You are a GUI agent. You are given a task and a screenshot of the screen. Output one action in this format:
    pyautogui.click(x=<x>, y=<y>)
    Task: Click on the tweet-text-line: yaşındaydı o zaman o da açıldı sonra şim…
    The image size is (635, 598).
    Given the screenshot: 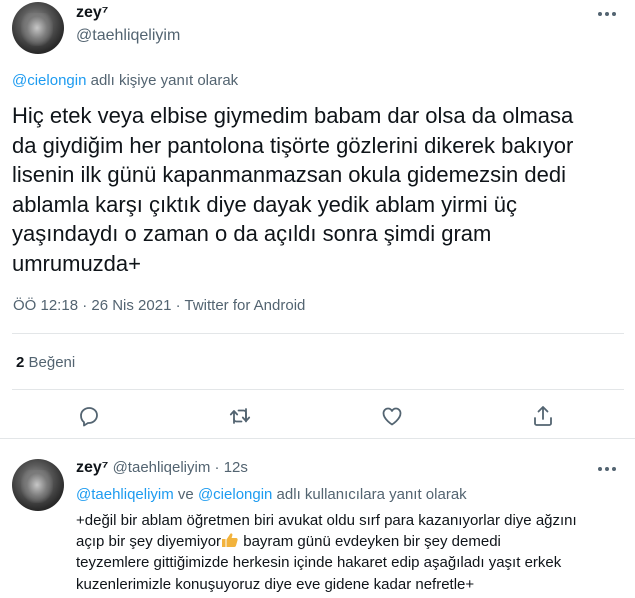 What is the action you would take?
    pyautogui.click(x=252, y=234)
    